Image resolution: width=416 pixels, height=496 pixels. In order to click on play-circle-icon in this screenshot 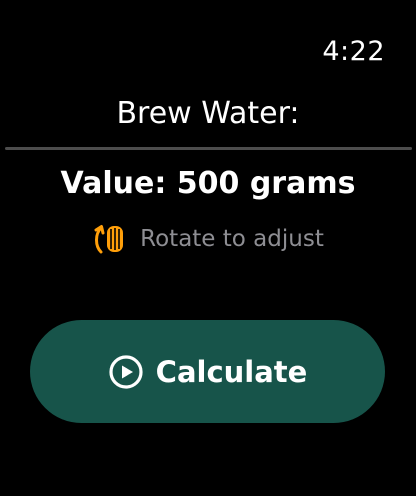, I will do `click(126, 372)`.